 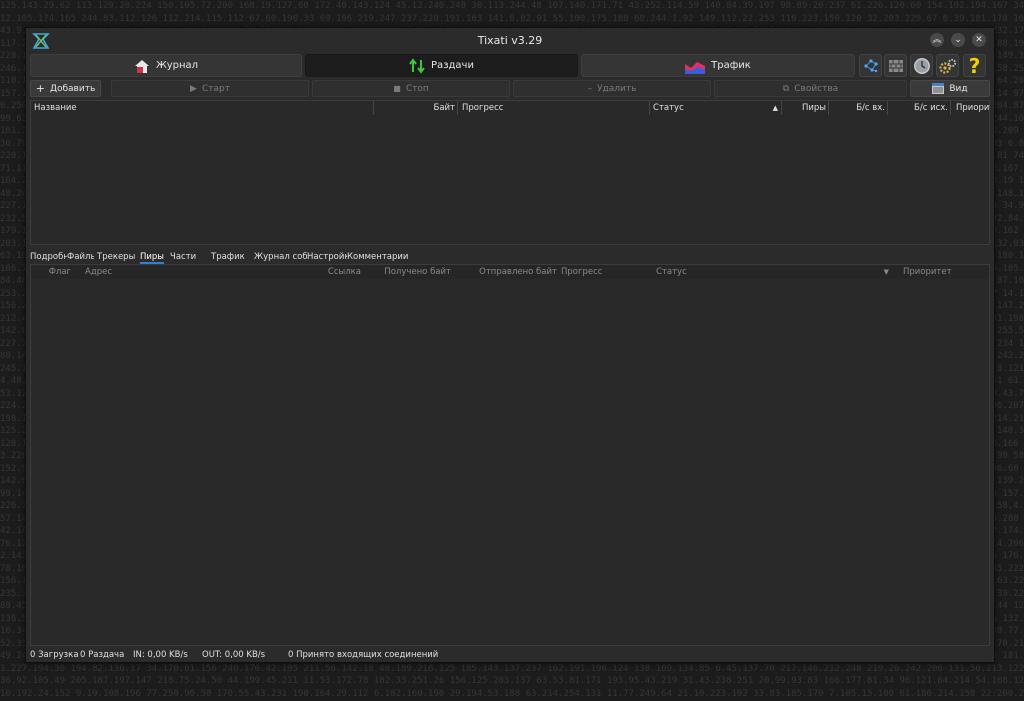 What do you see at coordinates (409, 272) in the screenshot?
I see `col-received-header: Получено байт` at bounding box center [409, 272].